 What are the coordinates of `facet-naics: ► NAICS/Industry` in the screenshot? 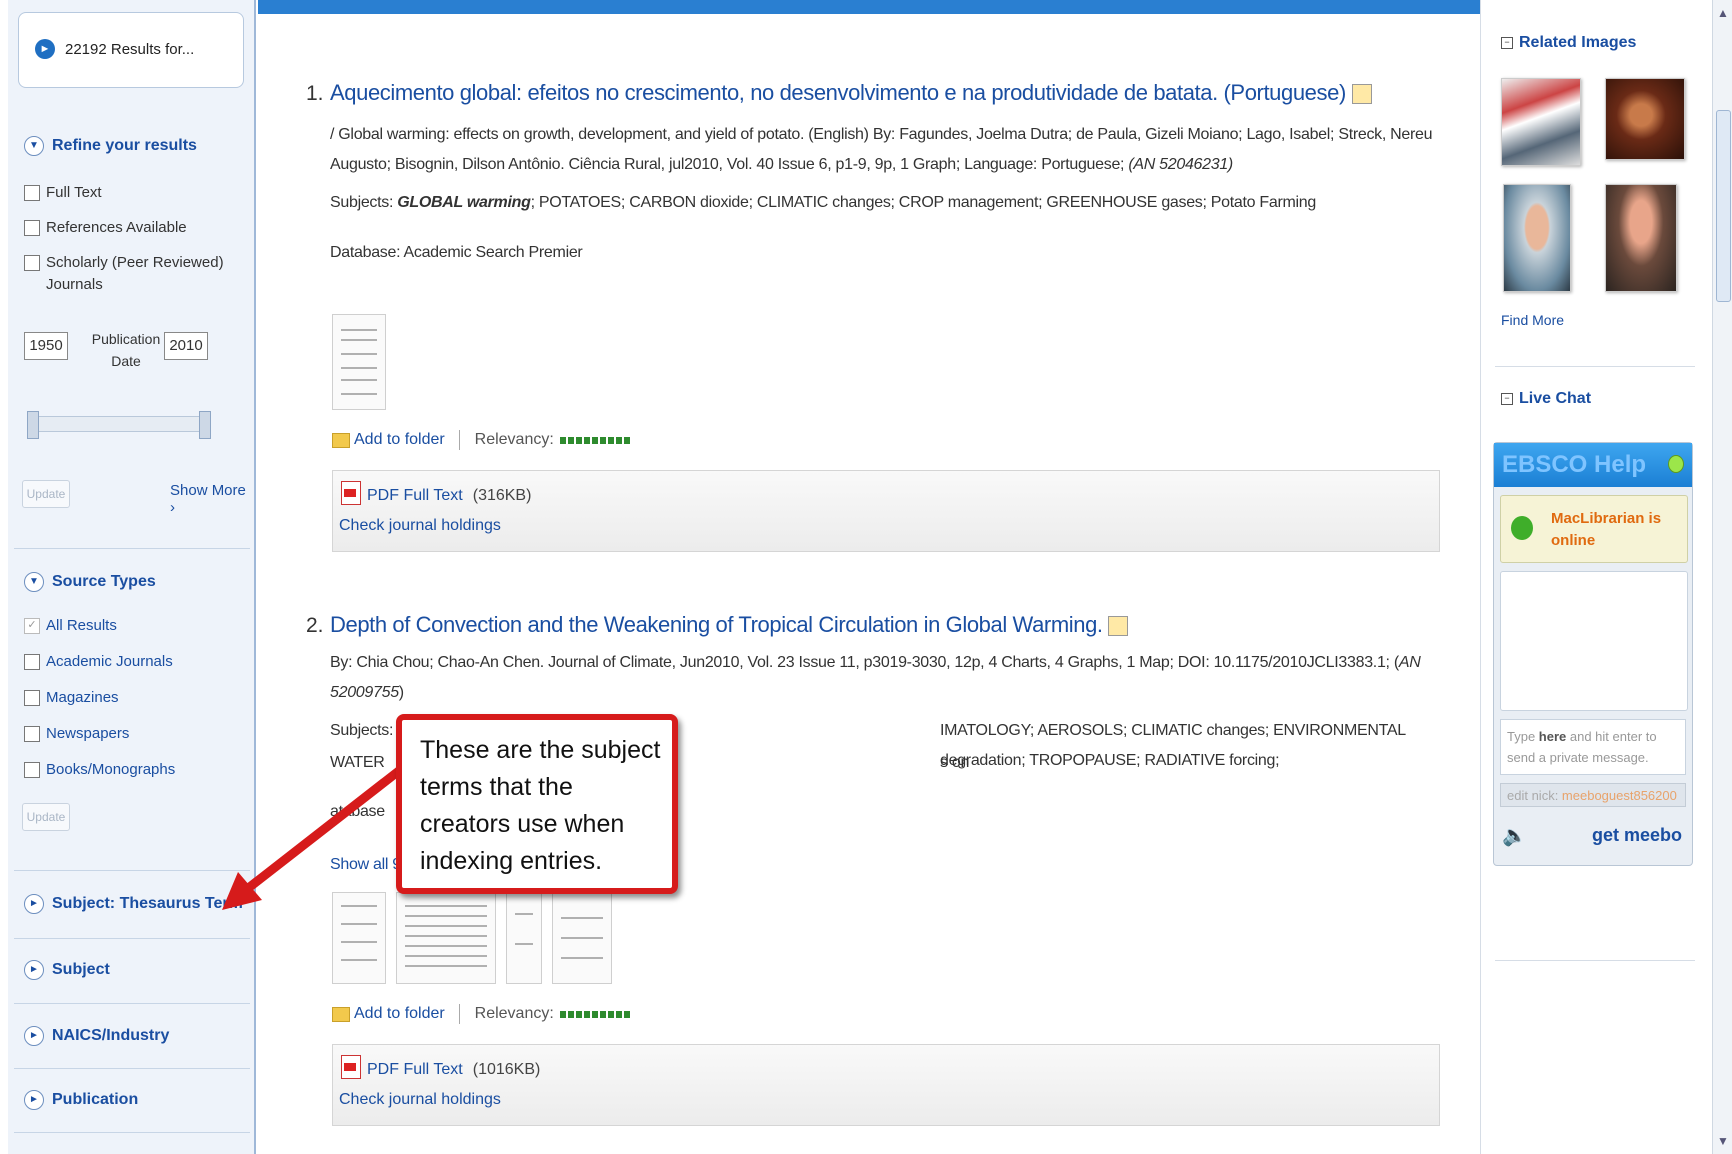 It's located at (96, 1036).